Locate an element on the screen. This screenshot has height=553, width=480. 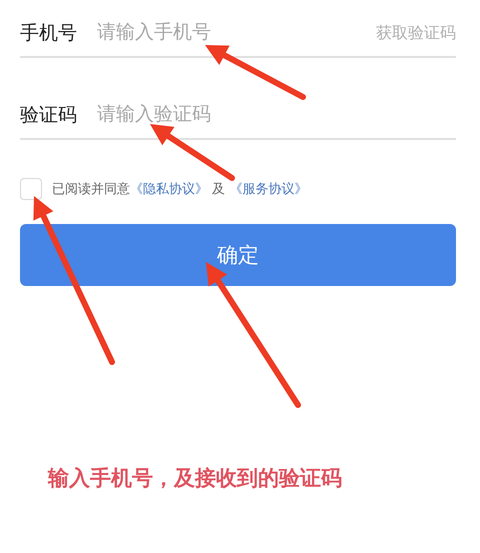
agreement-checkbox is located at coordinates (31, 189).